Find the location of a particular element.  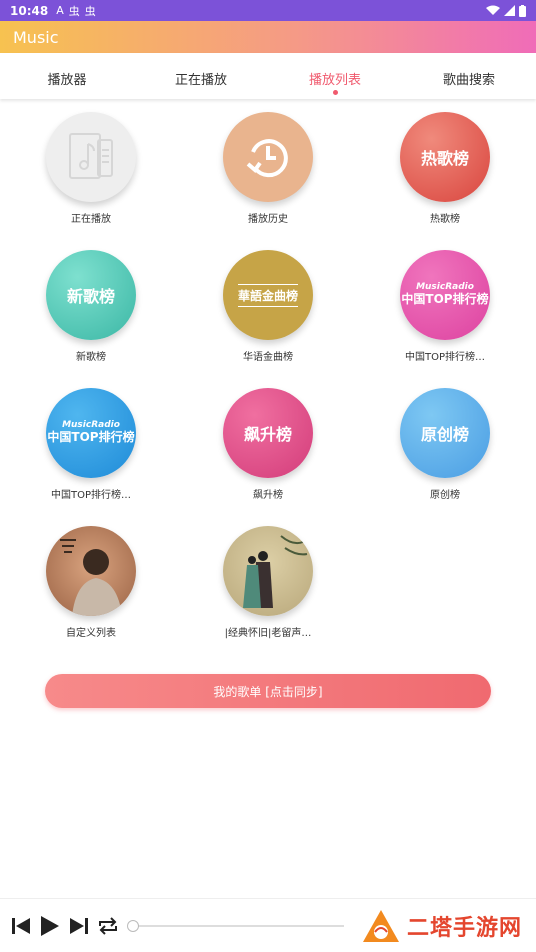

tab-bar: 播放器 正在播放 播放列表 歌曲搜索 is located at coordinates (268, 76).